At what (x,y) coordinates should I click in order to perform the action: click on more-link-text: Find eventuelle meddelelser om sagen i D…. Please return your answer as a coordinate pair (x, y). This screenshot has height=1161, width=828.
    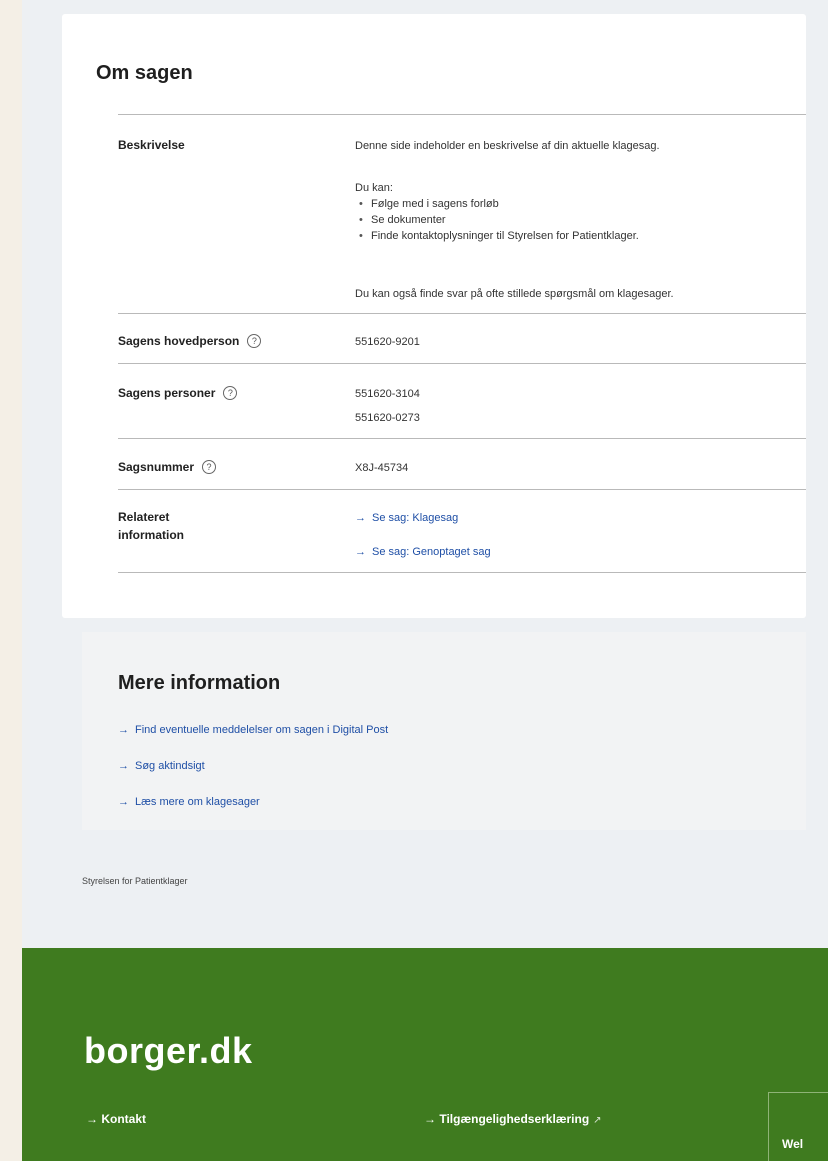
    Looking at the image, I should click on (262, 730).